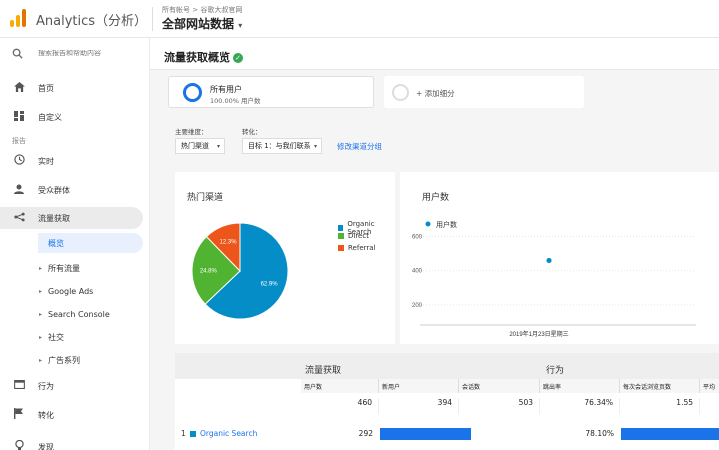 The width and height of the screenshot is (719, 450). Describe the element at coordinates (200, 146) in the screenshot. I see `primary-dimension-dropdown: 热门渠道 ▾` at that location.